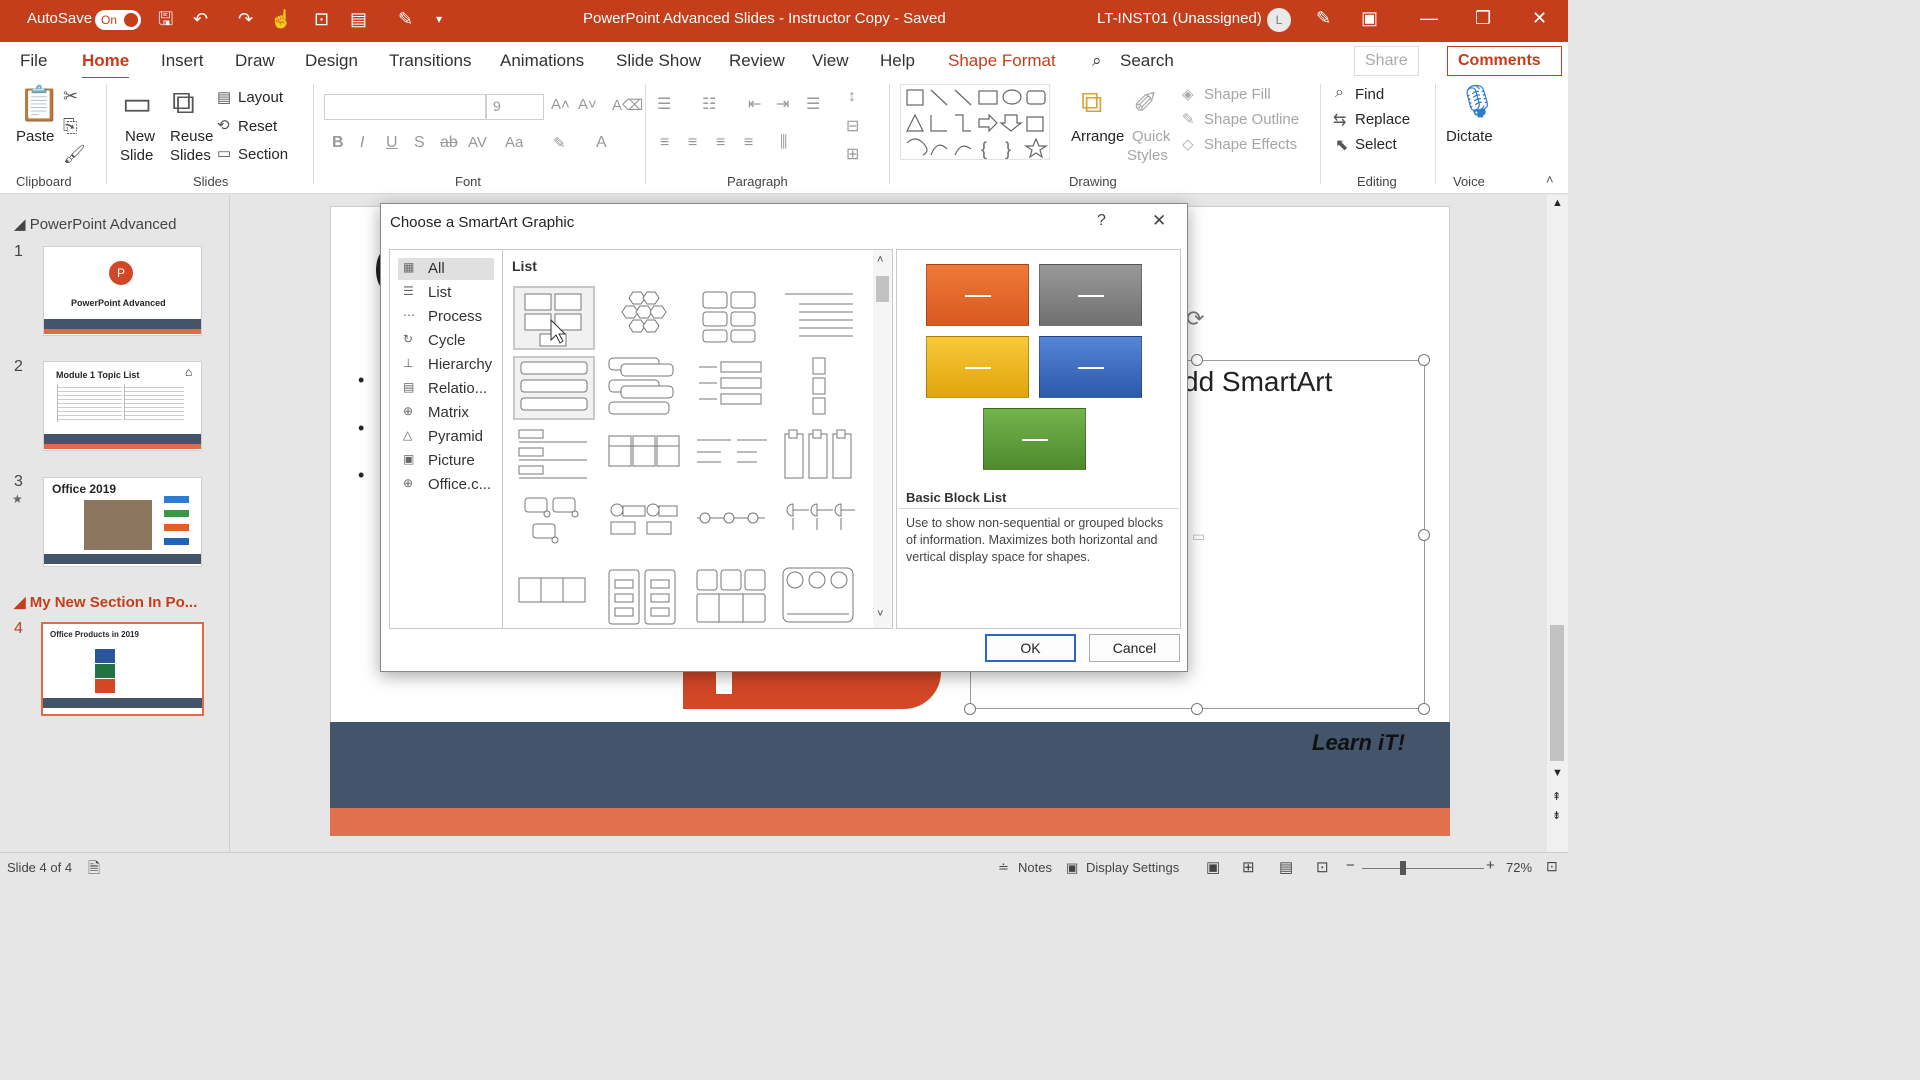  I want to click on pen-icon: ✎, so click(405, 19).